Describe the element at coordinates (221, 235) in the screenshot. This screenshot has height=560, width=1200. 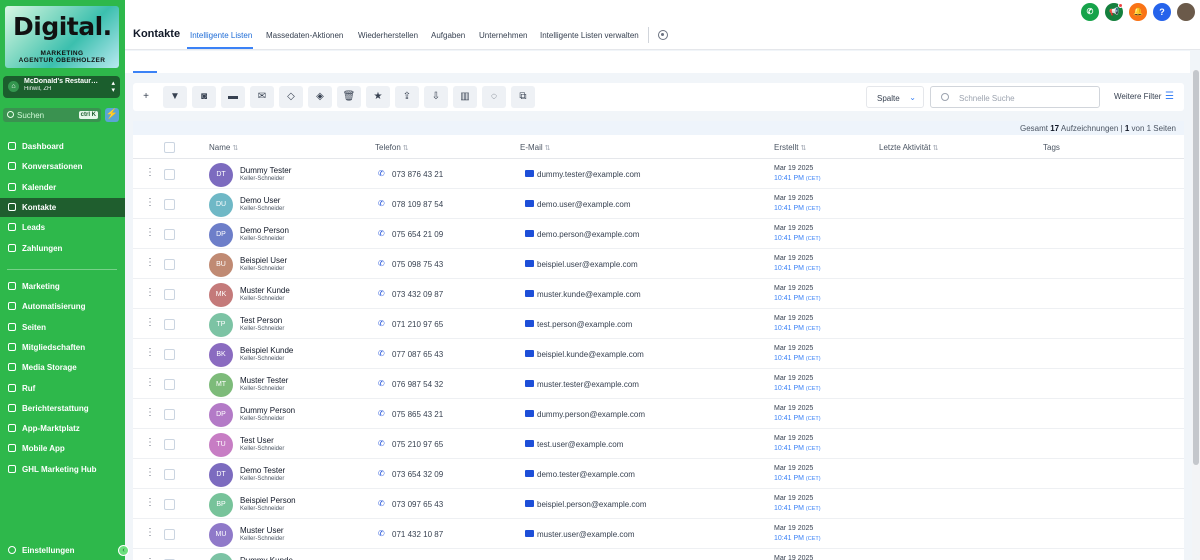
I see `avatar: DP` at that location.